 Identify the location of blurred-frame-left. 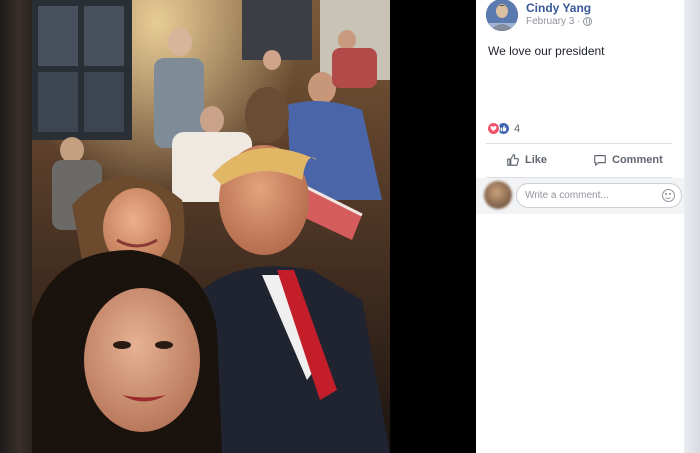
(16, 226).